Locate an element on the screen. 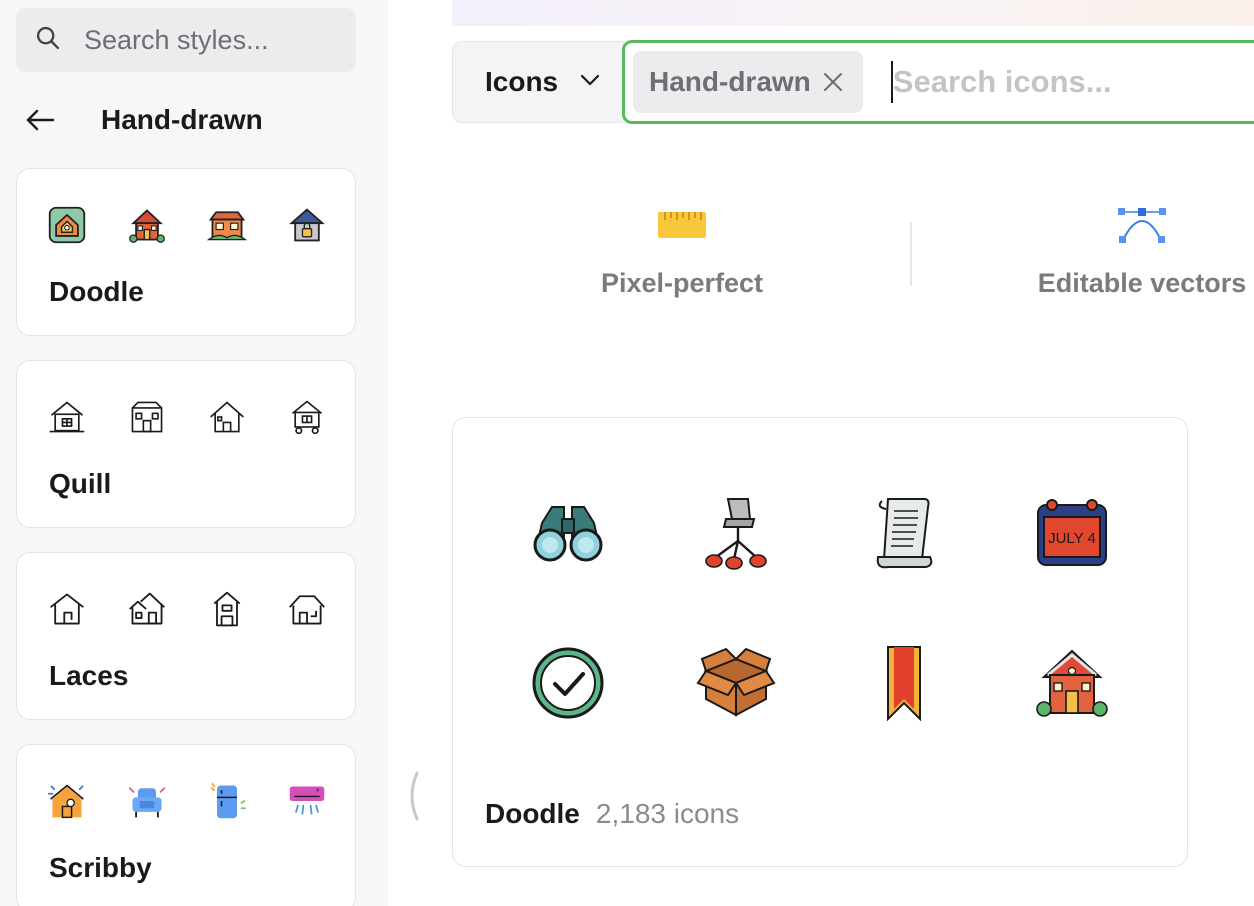 Image resolution: width=1254 pixels, height=906 pixels. style-card-name: Laces is located at coordinates (89, 675).